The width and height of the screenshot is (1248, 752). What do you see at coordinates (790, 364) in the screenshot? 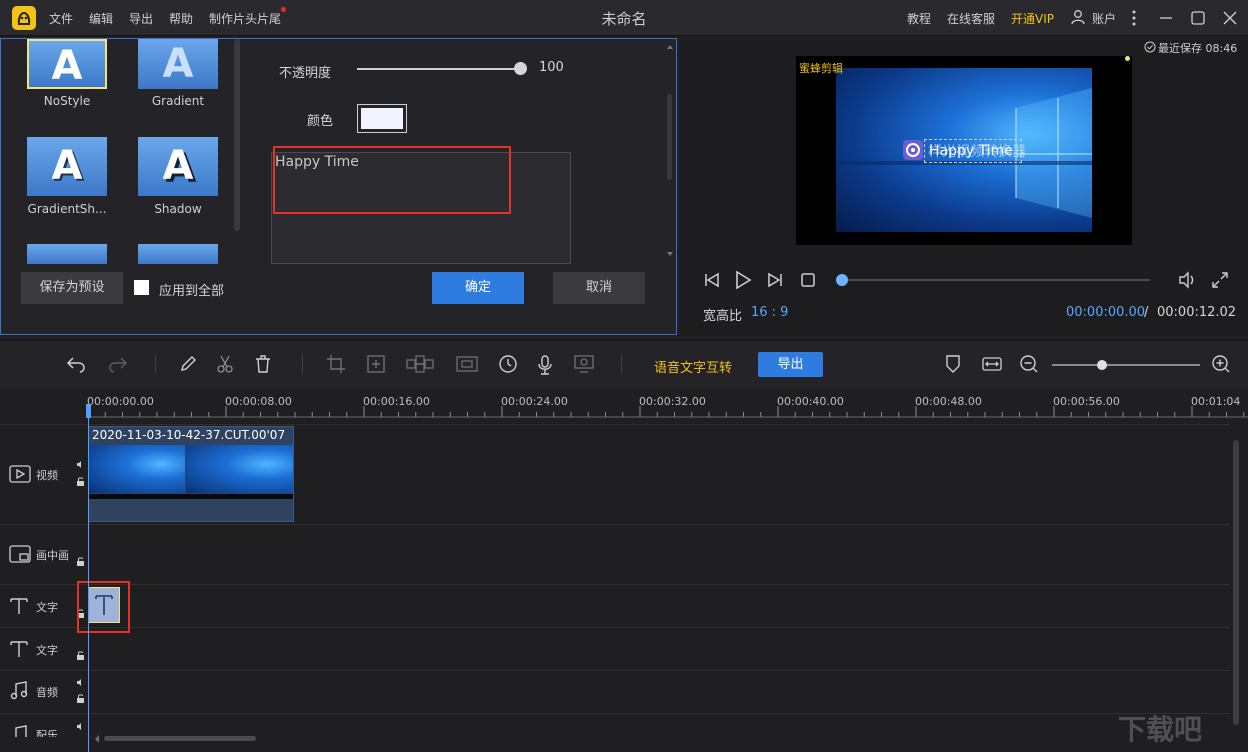
I see `export-button: 导出` at bounding box center [790, 364].